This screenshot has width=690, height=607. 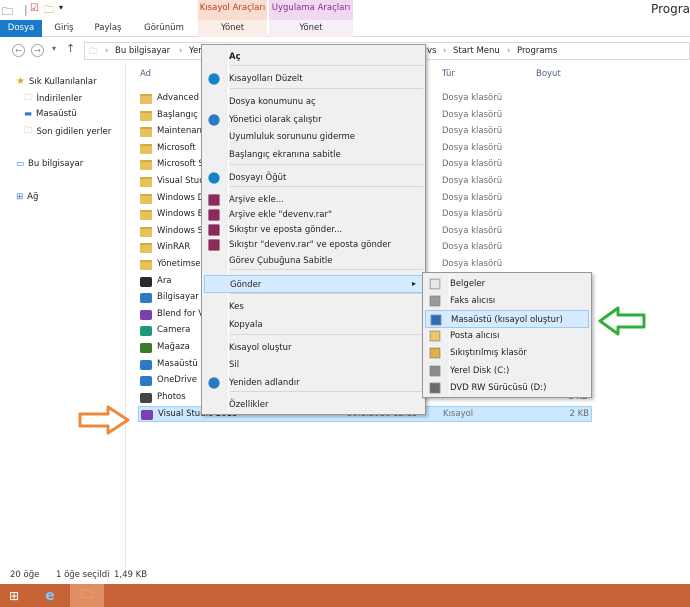 What do you see at coordinates (537, 51) in the screenshot?
I see `breadcrumb-programs: Programs` at bounding box center [537, 51].